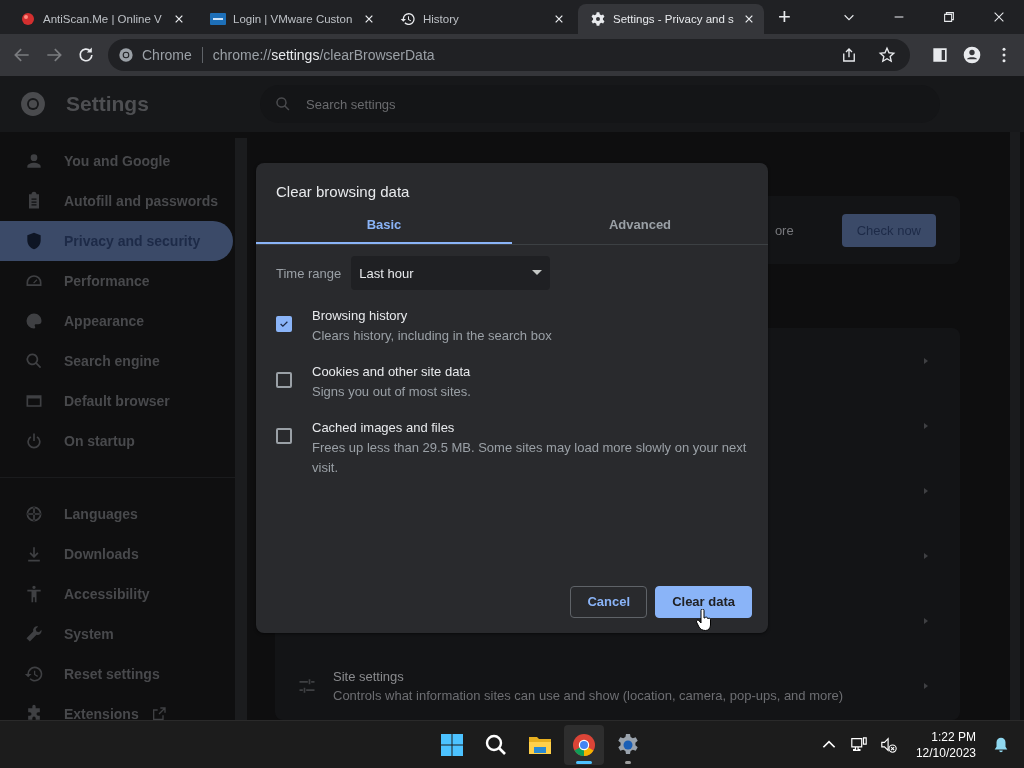 The width and height of the screenshot is (1024, 768). I want to click on windows-logo-icon, so click(451, 744).